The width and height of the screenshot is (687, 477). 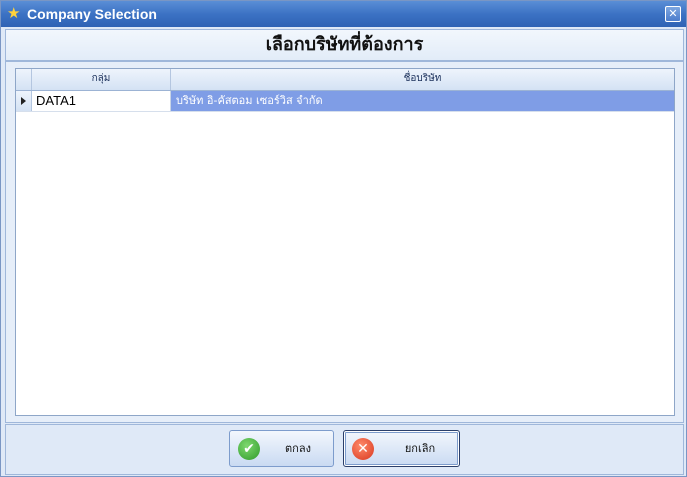 What do you see at coordinates (363, 449) in the screenshot?
I see `x-circle-icon: ✕` at bounding box center [363, 449].